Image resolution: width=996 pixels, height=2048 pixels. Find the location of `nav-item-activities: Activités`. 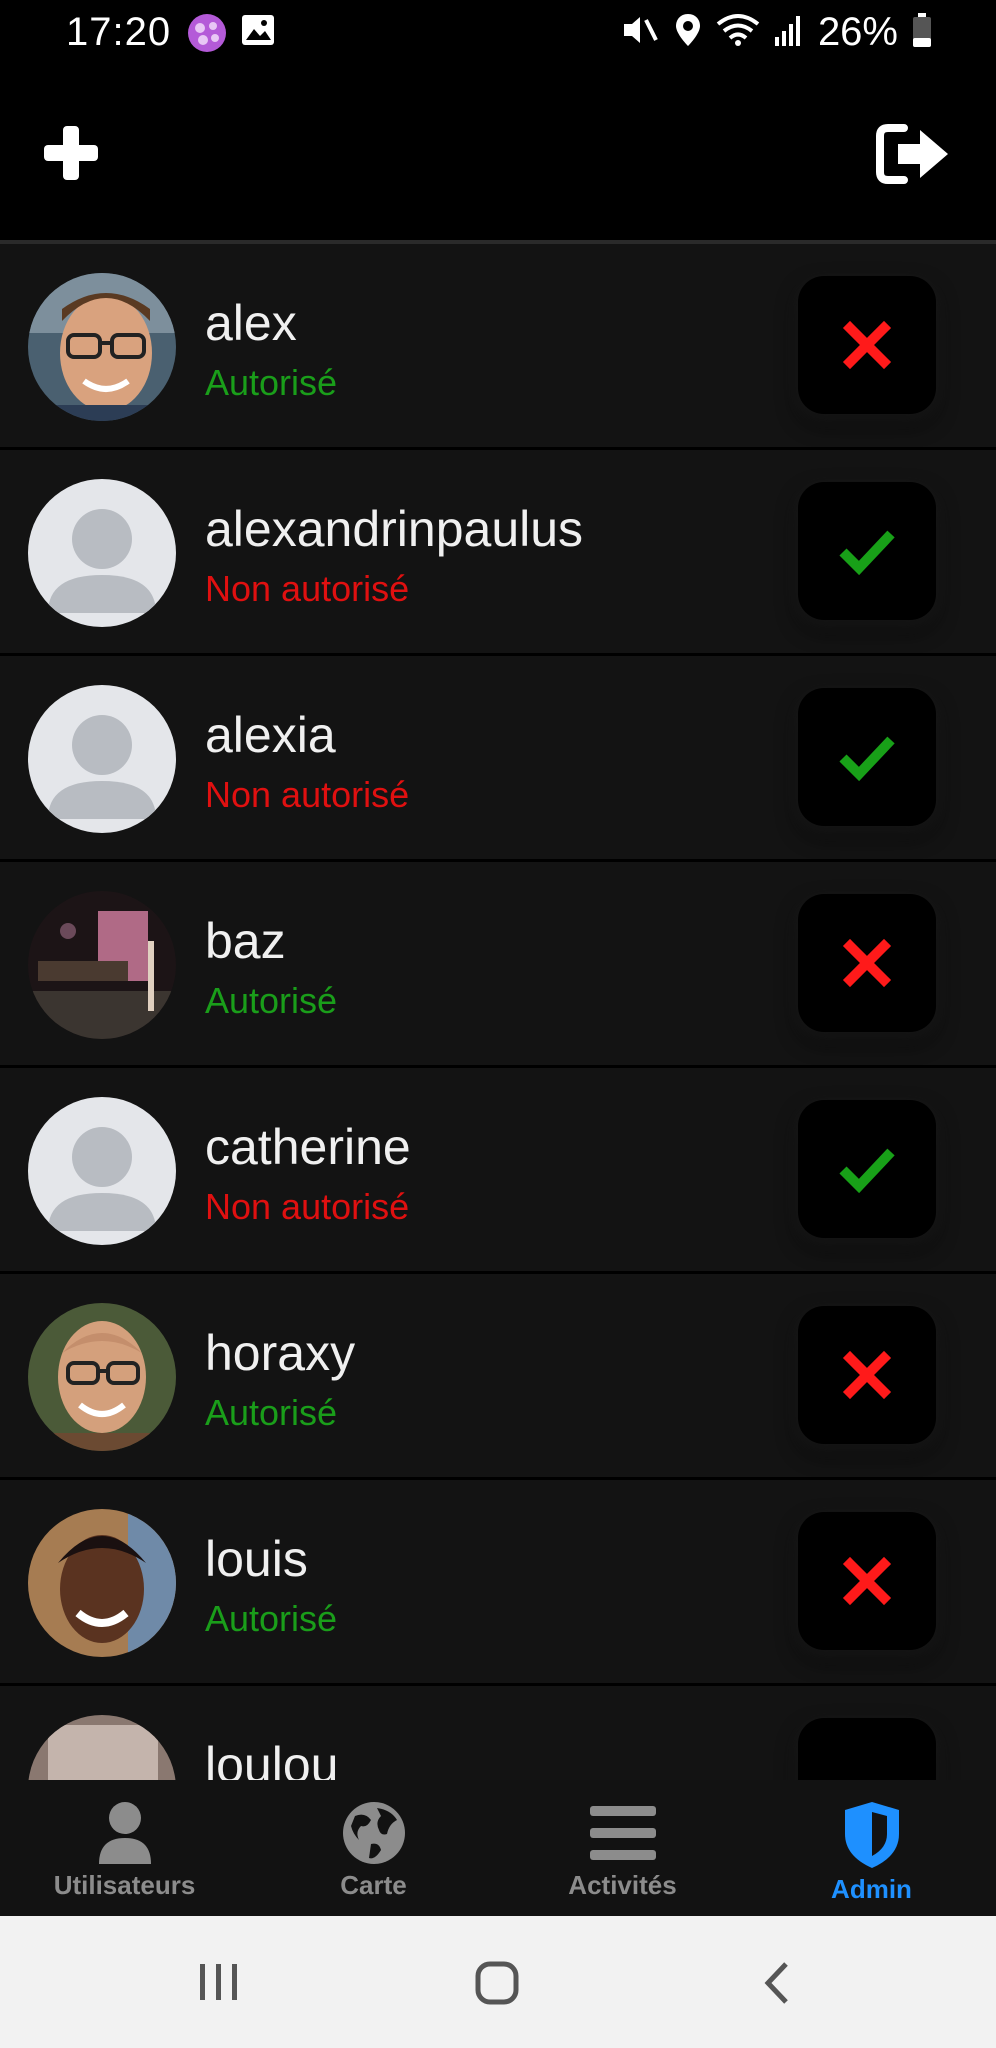

nav-item-activities: Activités is located at coordinates (622, 1848).